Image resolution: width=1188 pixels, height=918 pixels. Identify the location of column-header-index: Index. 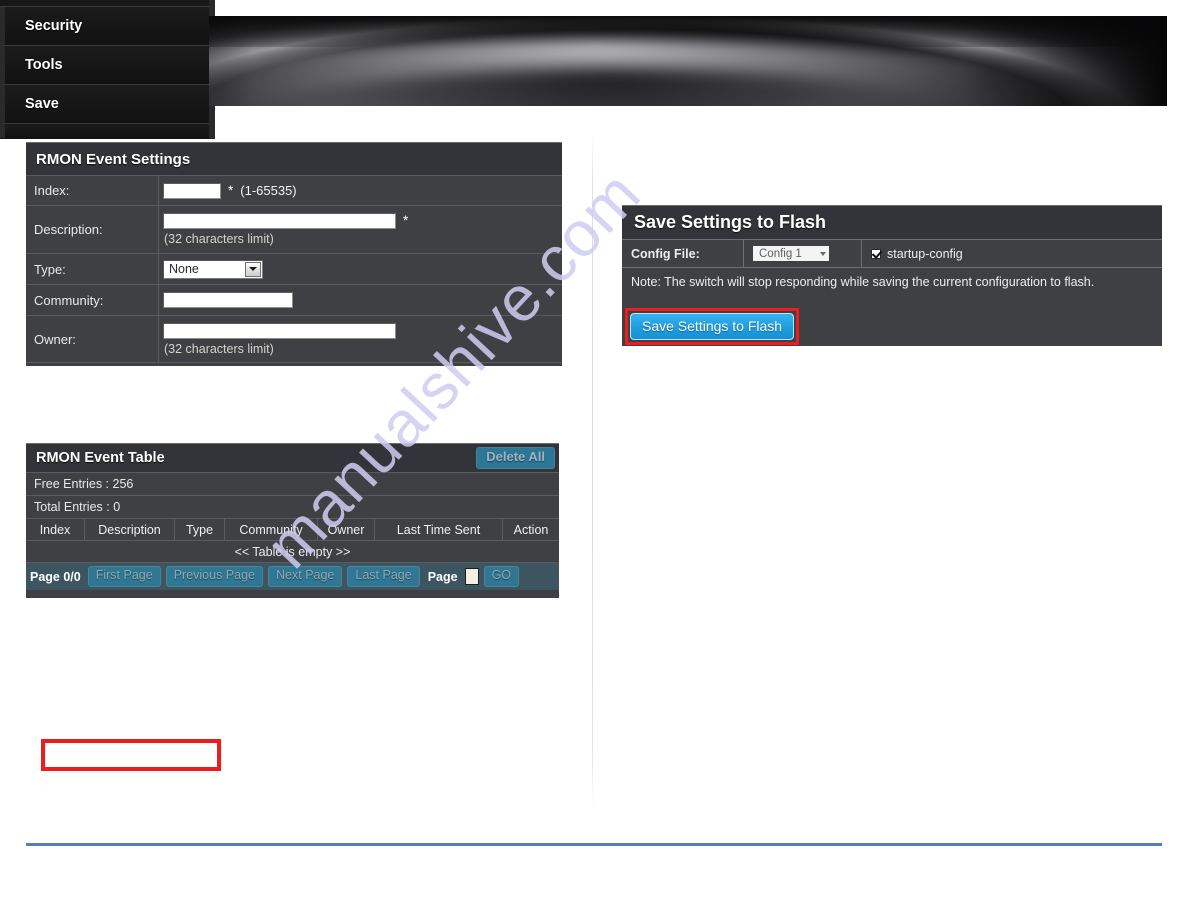
(55, 529).